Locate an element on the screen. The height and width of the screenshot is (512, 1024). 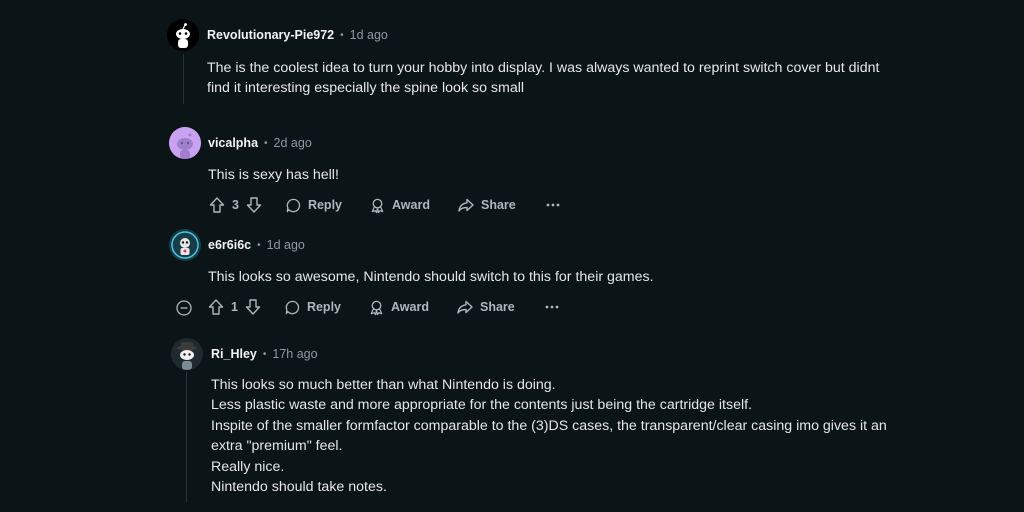
vote-count: 3 is located at coordinates (235, 205).